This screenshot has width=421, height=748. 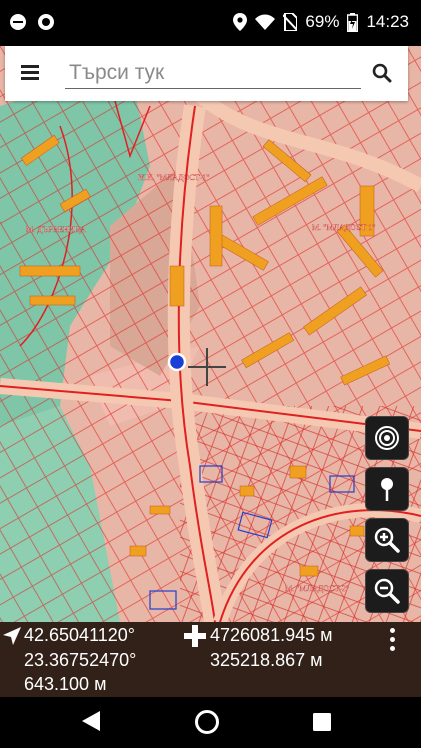 What do you see at coordinates (344, 227) in the screenshot?
I see `map-label: М. "МЛАДОСТ 1"` at bounding box center [344, 227].